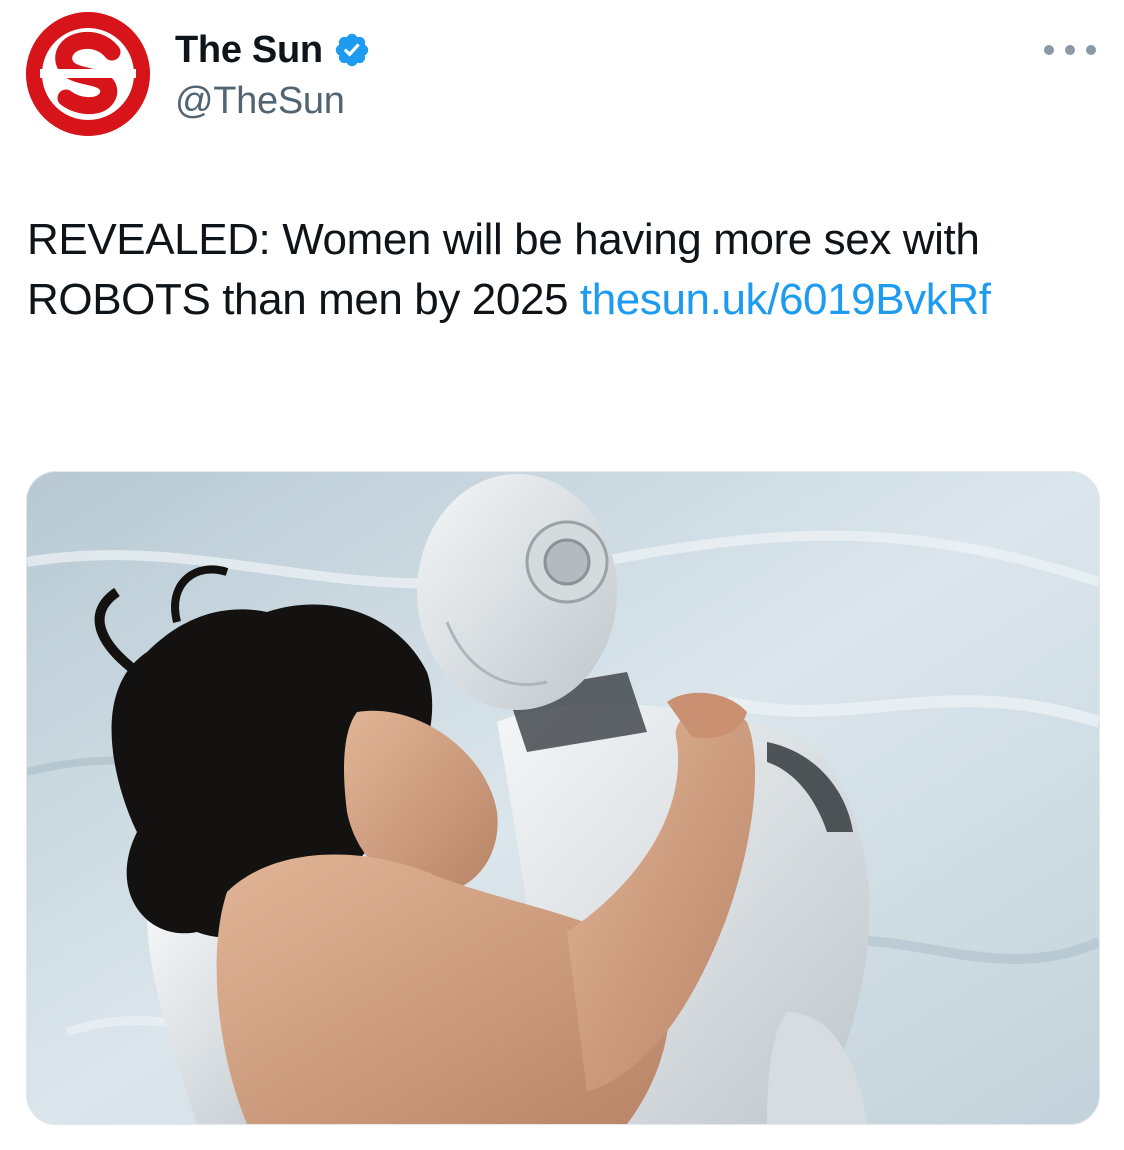  Describe the element at coordinates (679, 299) in the screenshot. I see `tweet-link-part1: thesun.uk/` at that location.